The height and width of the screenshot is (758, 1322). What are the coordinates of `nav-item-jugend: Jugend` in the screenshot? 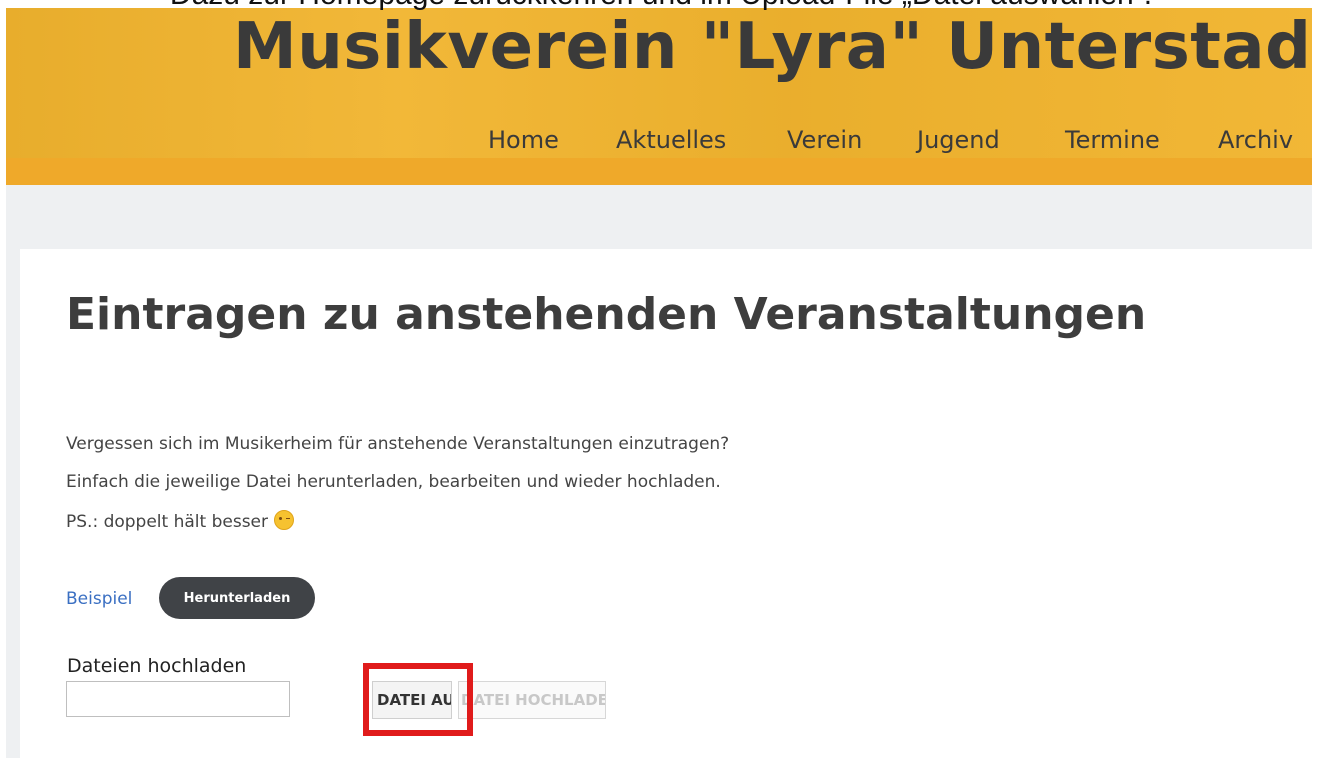 It's located at (958, 140).